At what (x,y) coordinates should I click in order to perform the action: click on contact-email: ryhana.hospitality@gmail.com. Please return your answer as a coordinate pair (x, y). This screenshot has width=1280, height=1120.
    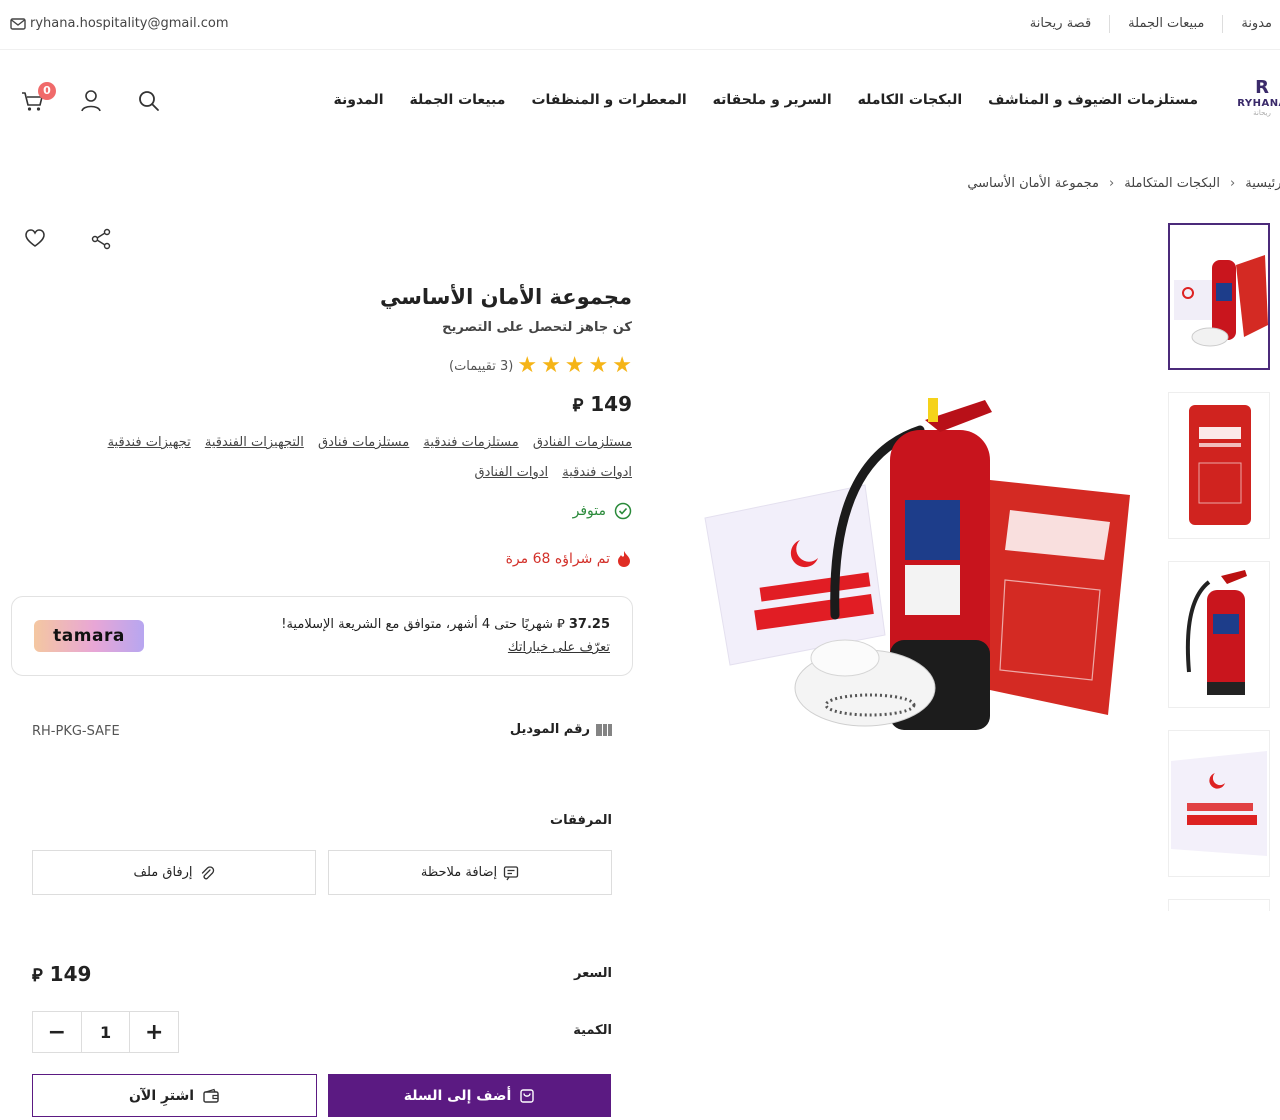
    Looking at the image, I should click on (119, 23).